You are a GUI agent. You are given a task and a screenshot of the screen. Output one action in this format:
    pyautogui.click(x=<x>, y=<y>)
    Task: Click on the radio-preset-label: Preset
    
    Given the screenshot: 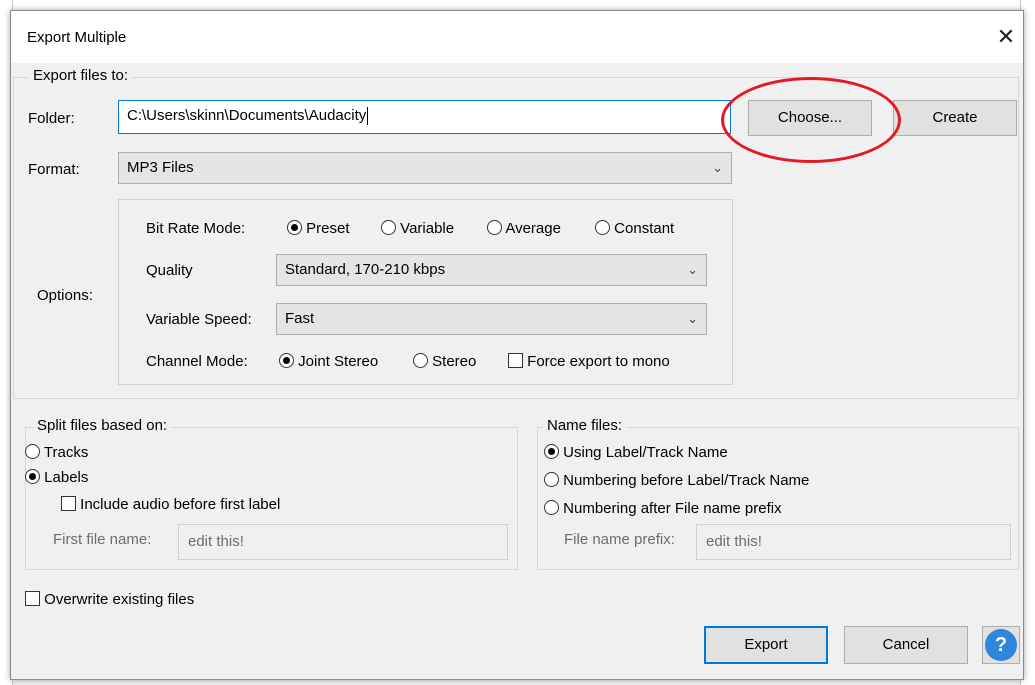 What is the action you would take?
    pyautogui.click(x=328, y=228)
    